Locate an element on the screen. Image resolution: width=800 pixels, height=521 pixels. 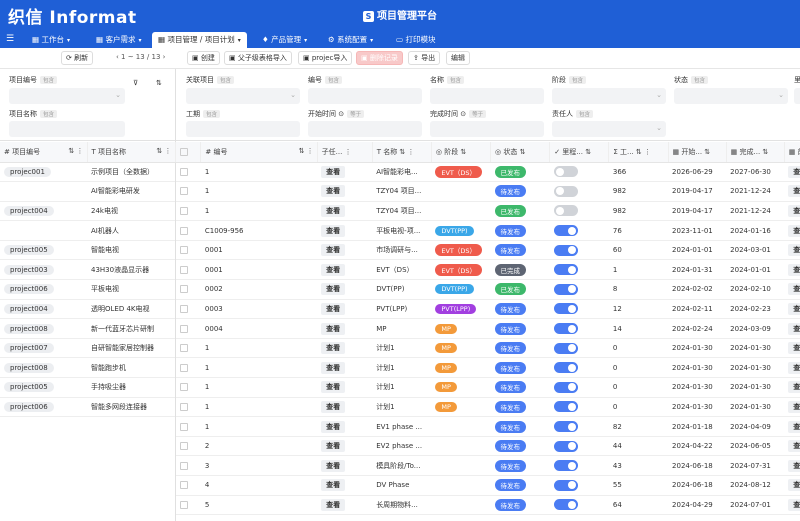
project-code-pill: project007 is located at coordinates (29, 348).